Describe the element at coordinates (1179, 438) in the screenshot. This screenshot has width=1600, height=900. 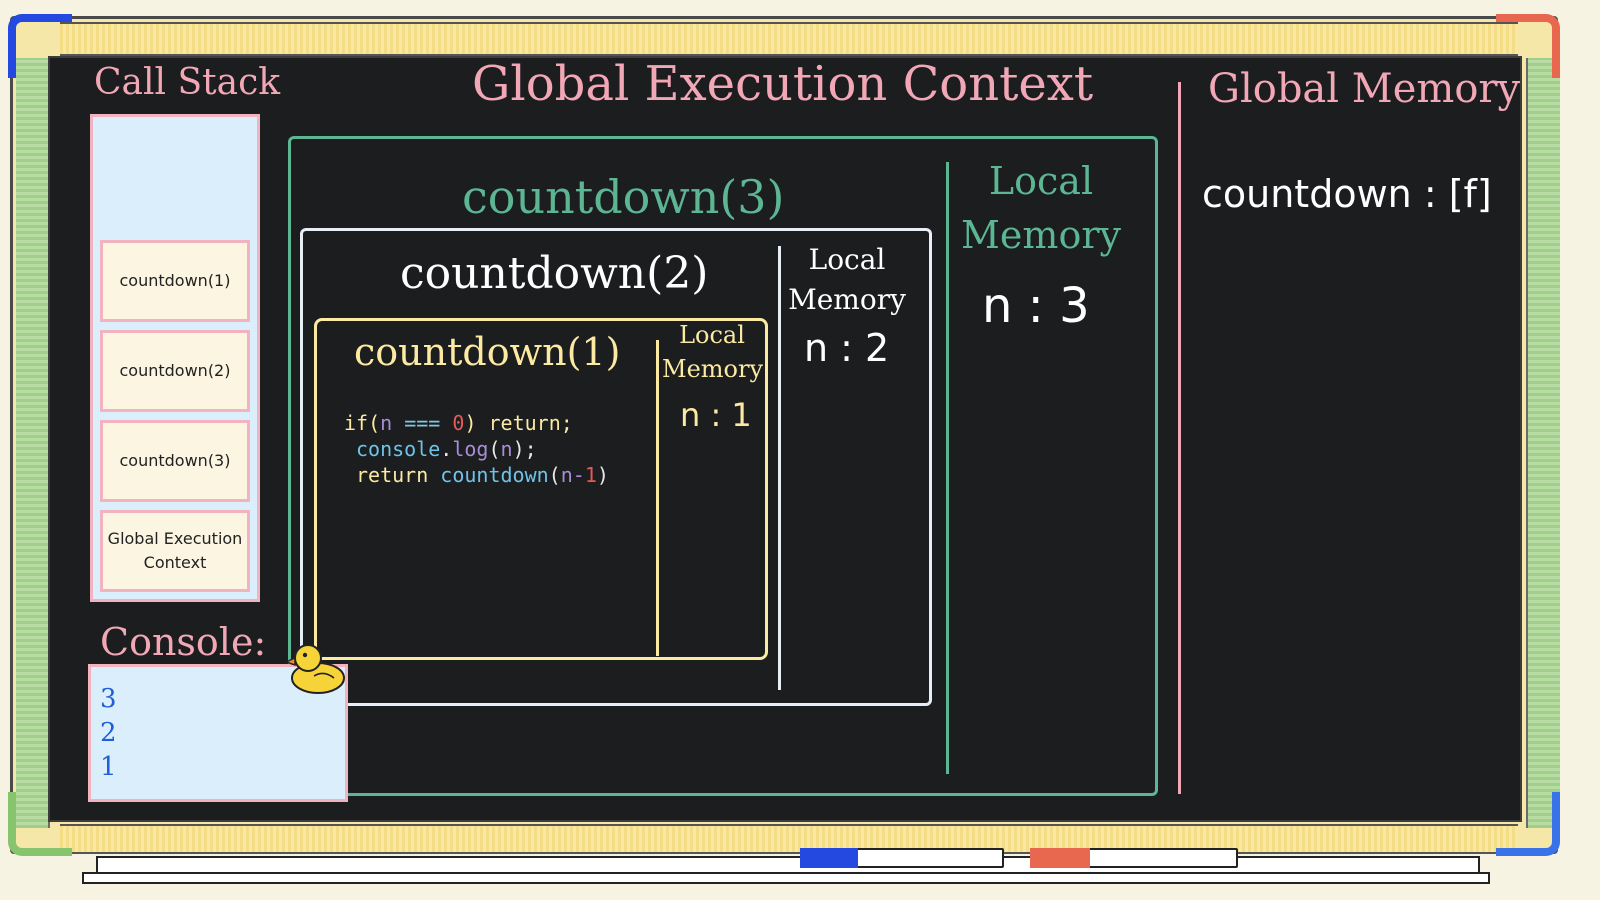
I see `global-memory-divider` at that location.